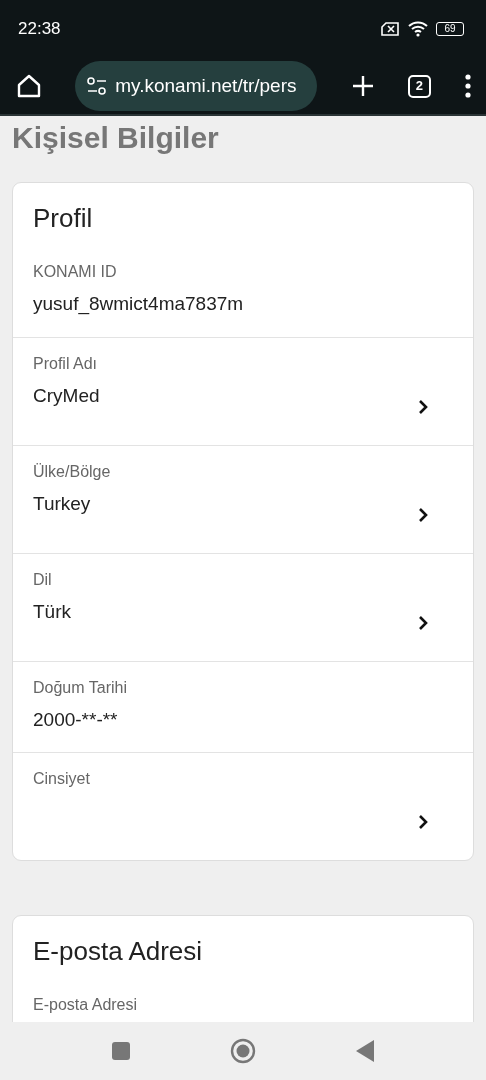  I want to click on section-title: E-posta Adresi, so click(118, 952).